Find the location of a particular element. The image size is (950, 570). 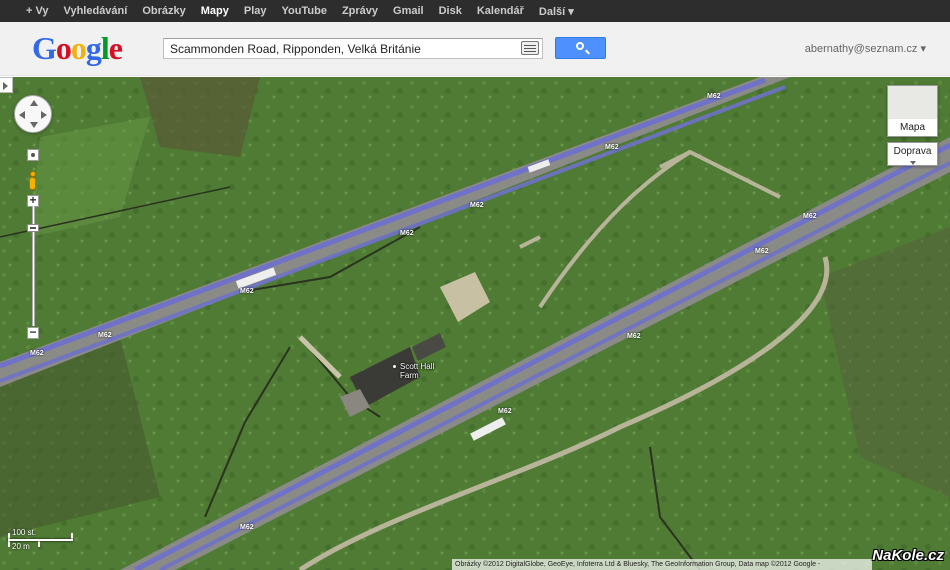

nav-maps: Mapy is located at coordinates (215, 11).